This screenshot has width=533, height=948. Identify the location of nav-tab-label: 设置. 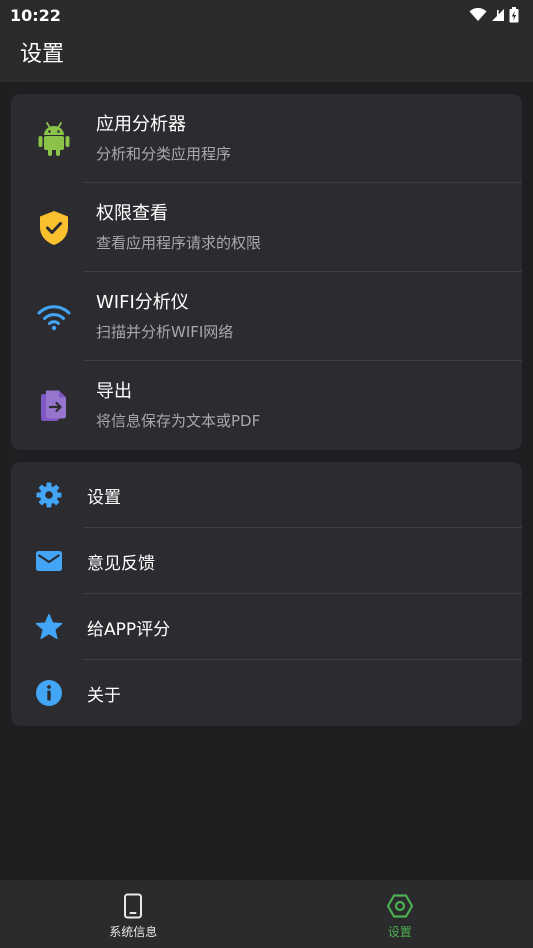
(399, 931).